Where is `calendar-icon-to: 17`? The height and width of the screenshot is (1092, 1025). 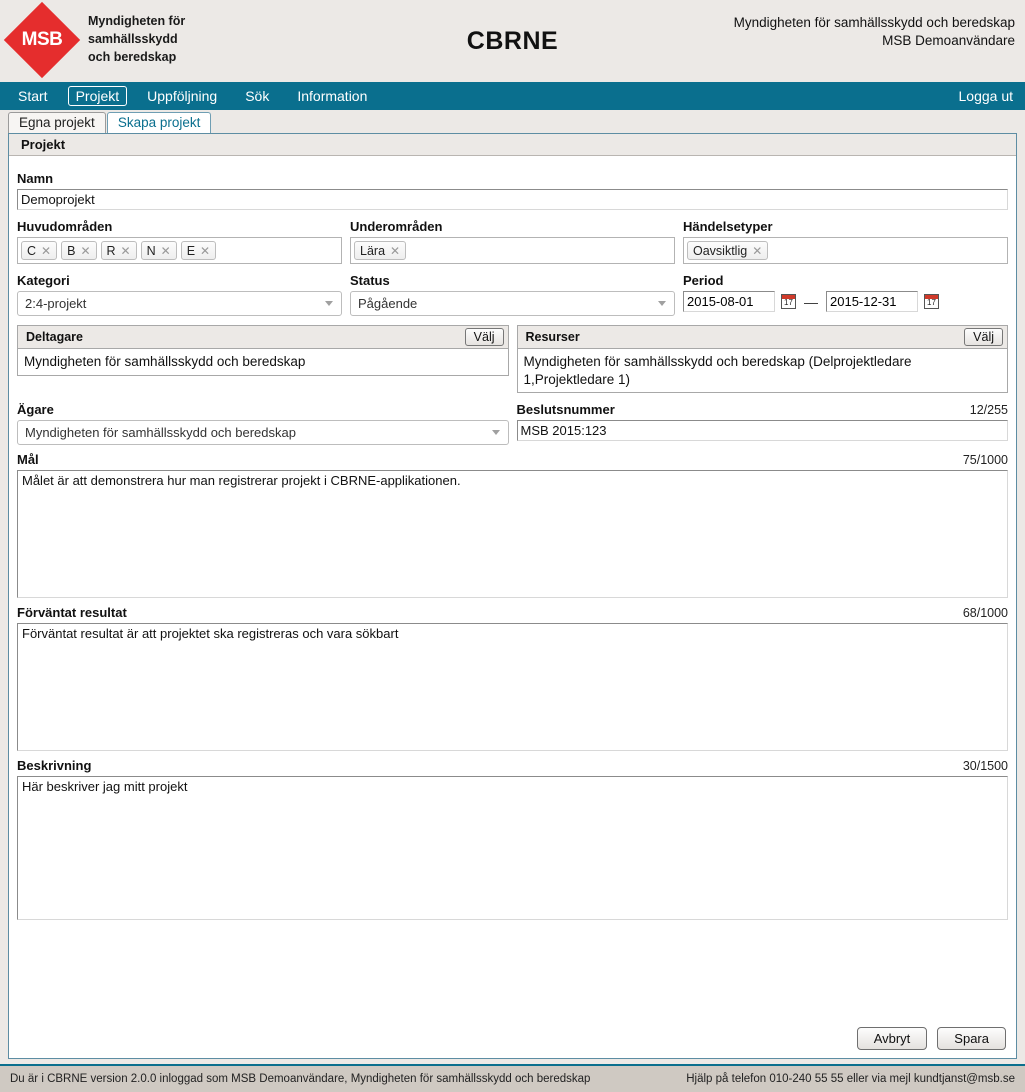
calendar-icon-to: 17 is located at coordinates (931, 301).